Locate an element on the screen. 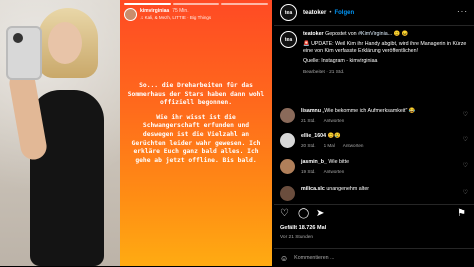  caption-emoji: 😐 😖 is located at coordinates (401, 34).